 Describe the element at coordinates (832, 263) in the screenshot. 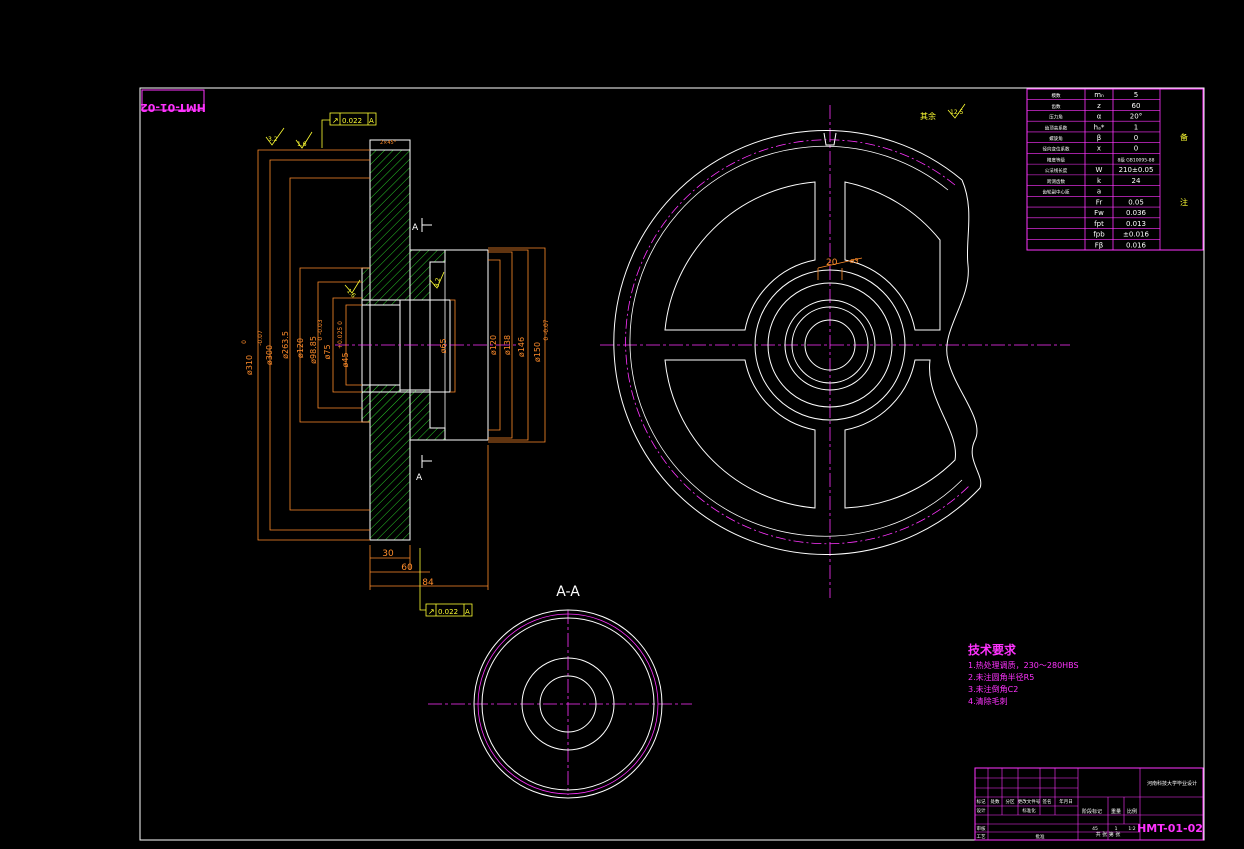

I see `keyway-width: 20` at that location.